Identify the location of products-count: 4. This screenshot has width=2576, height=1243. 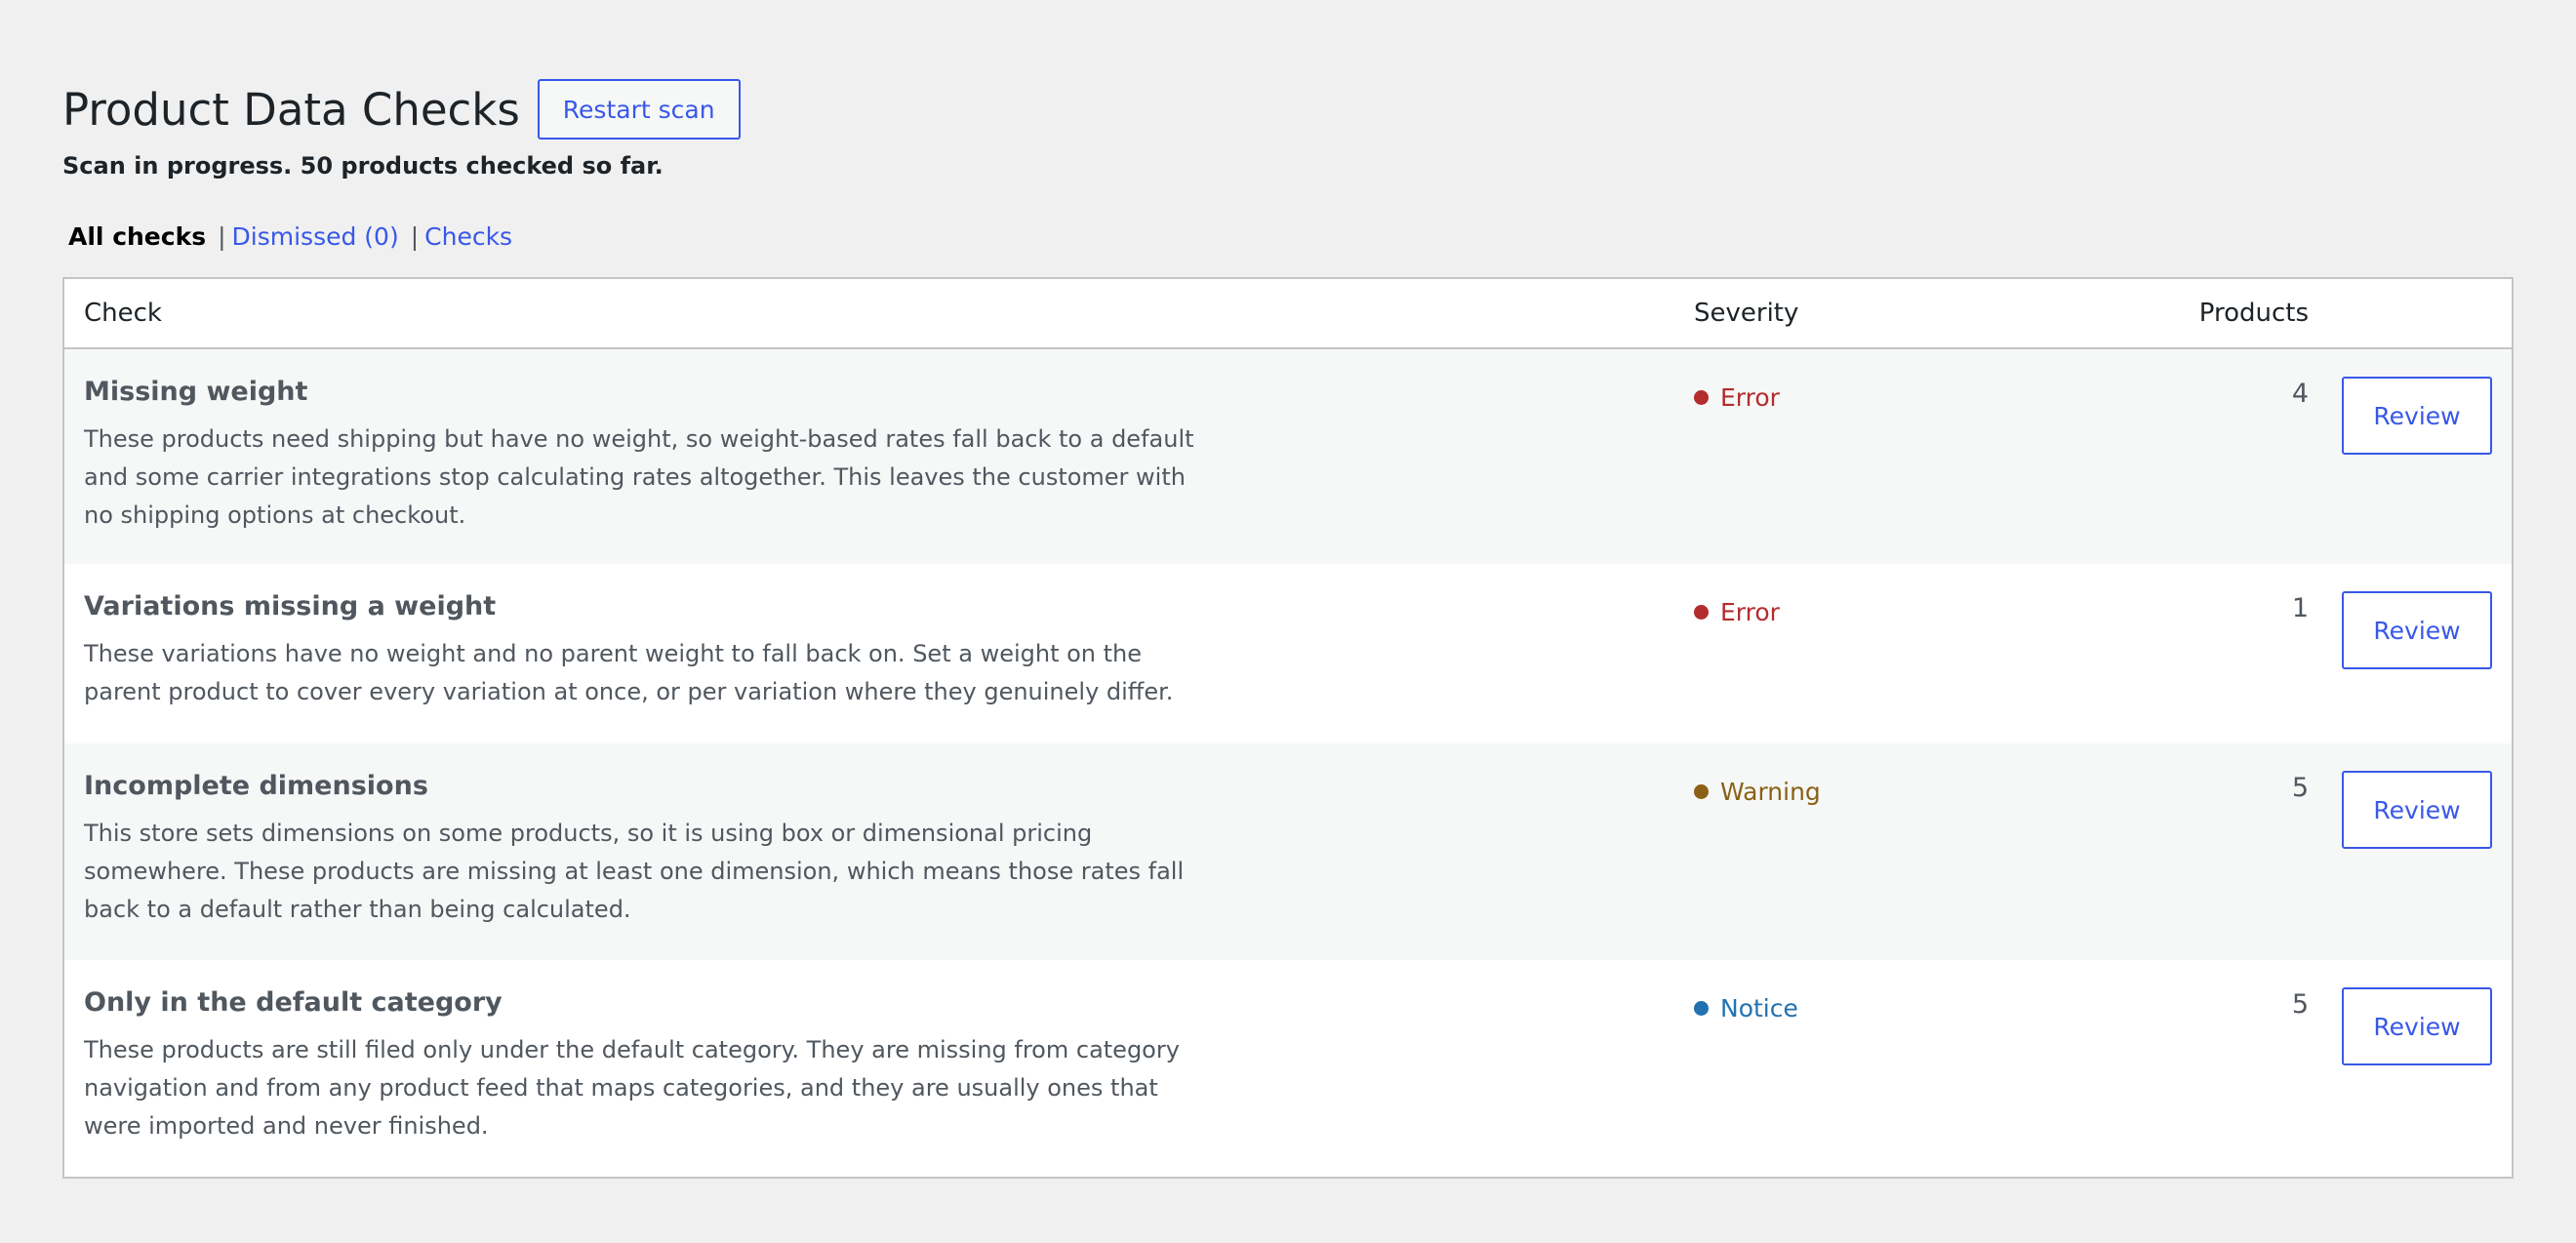
(2300, 394).